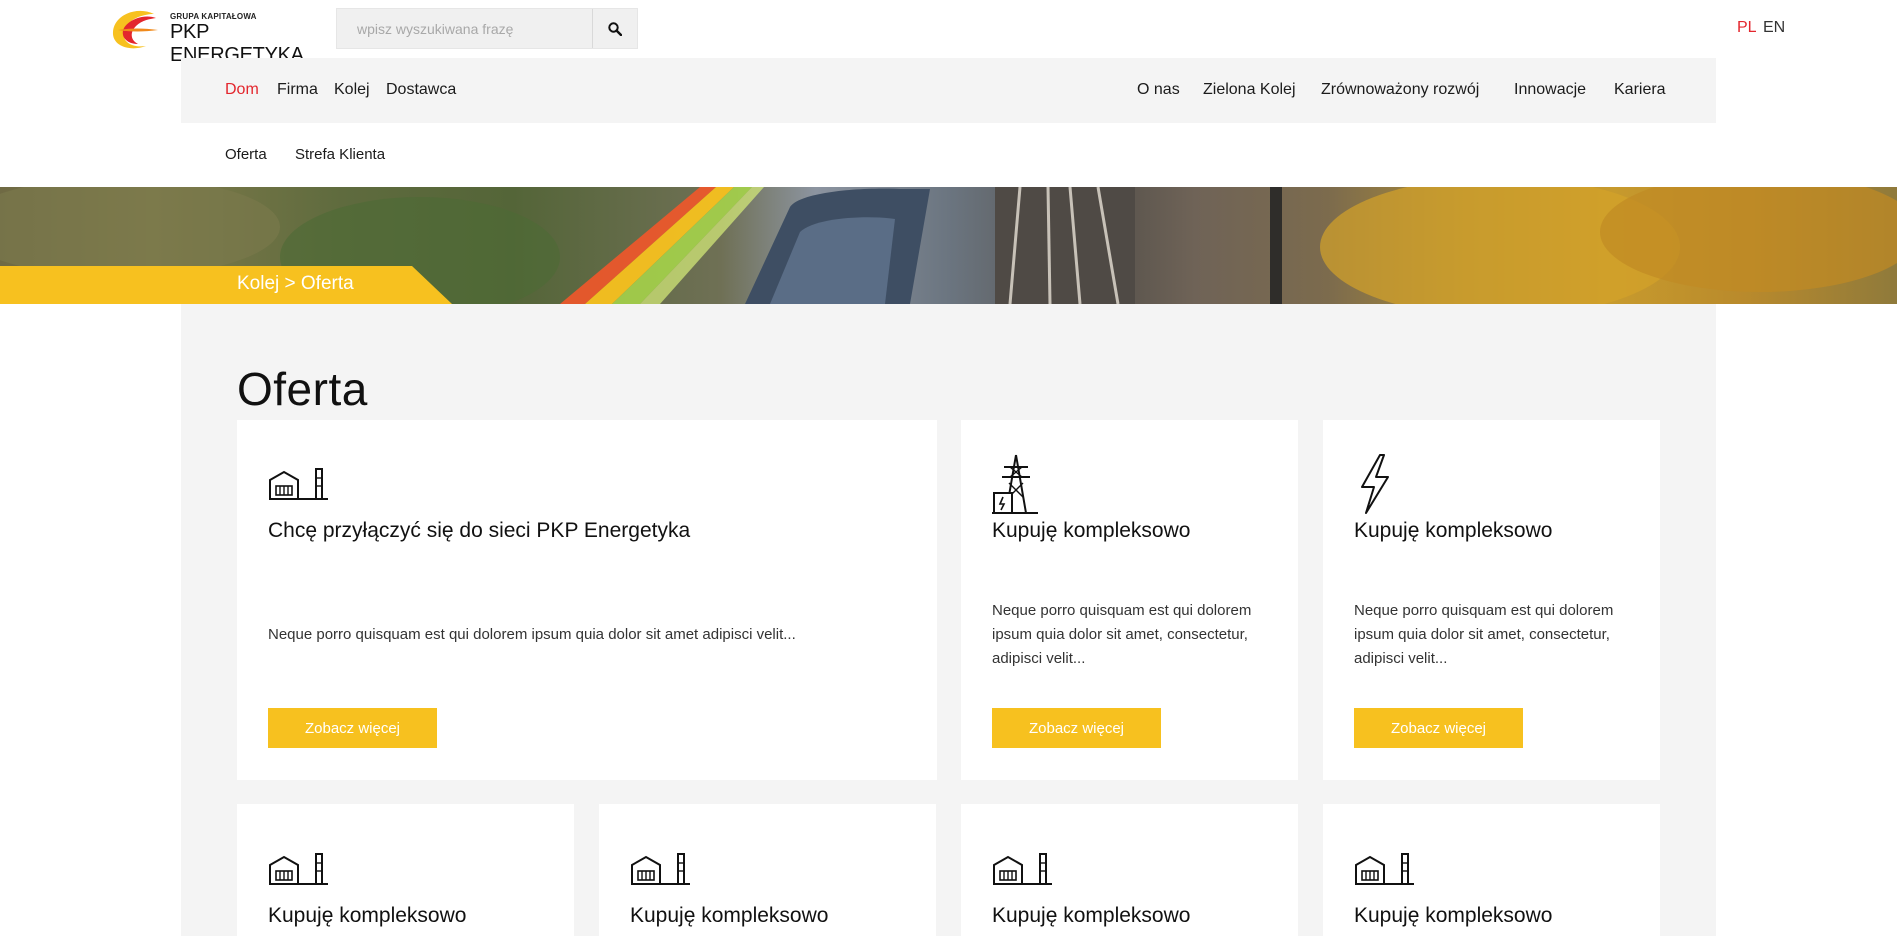  I want to click on search-icon, so click(615, 28).